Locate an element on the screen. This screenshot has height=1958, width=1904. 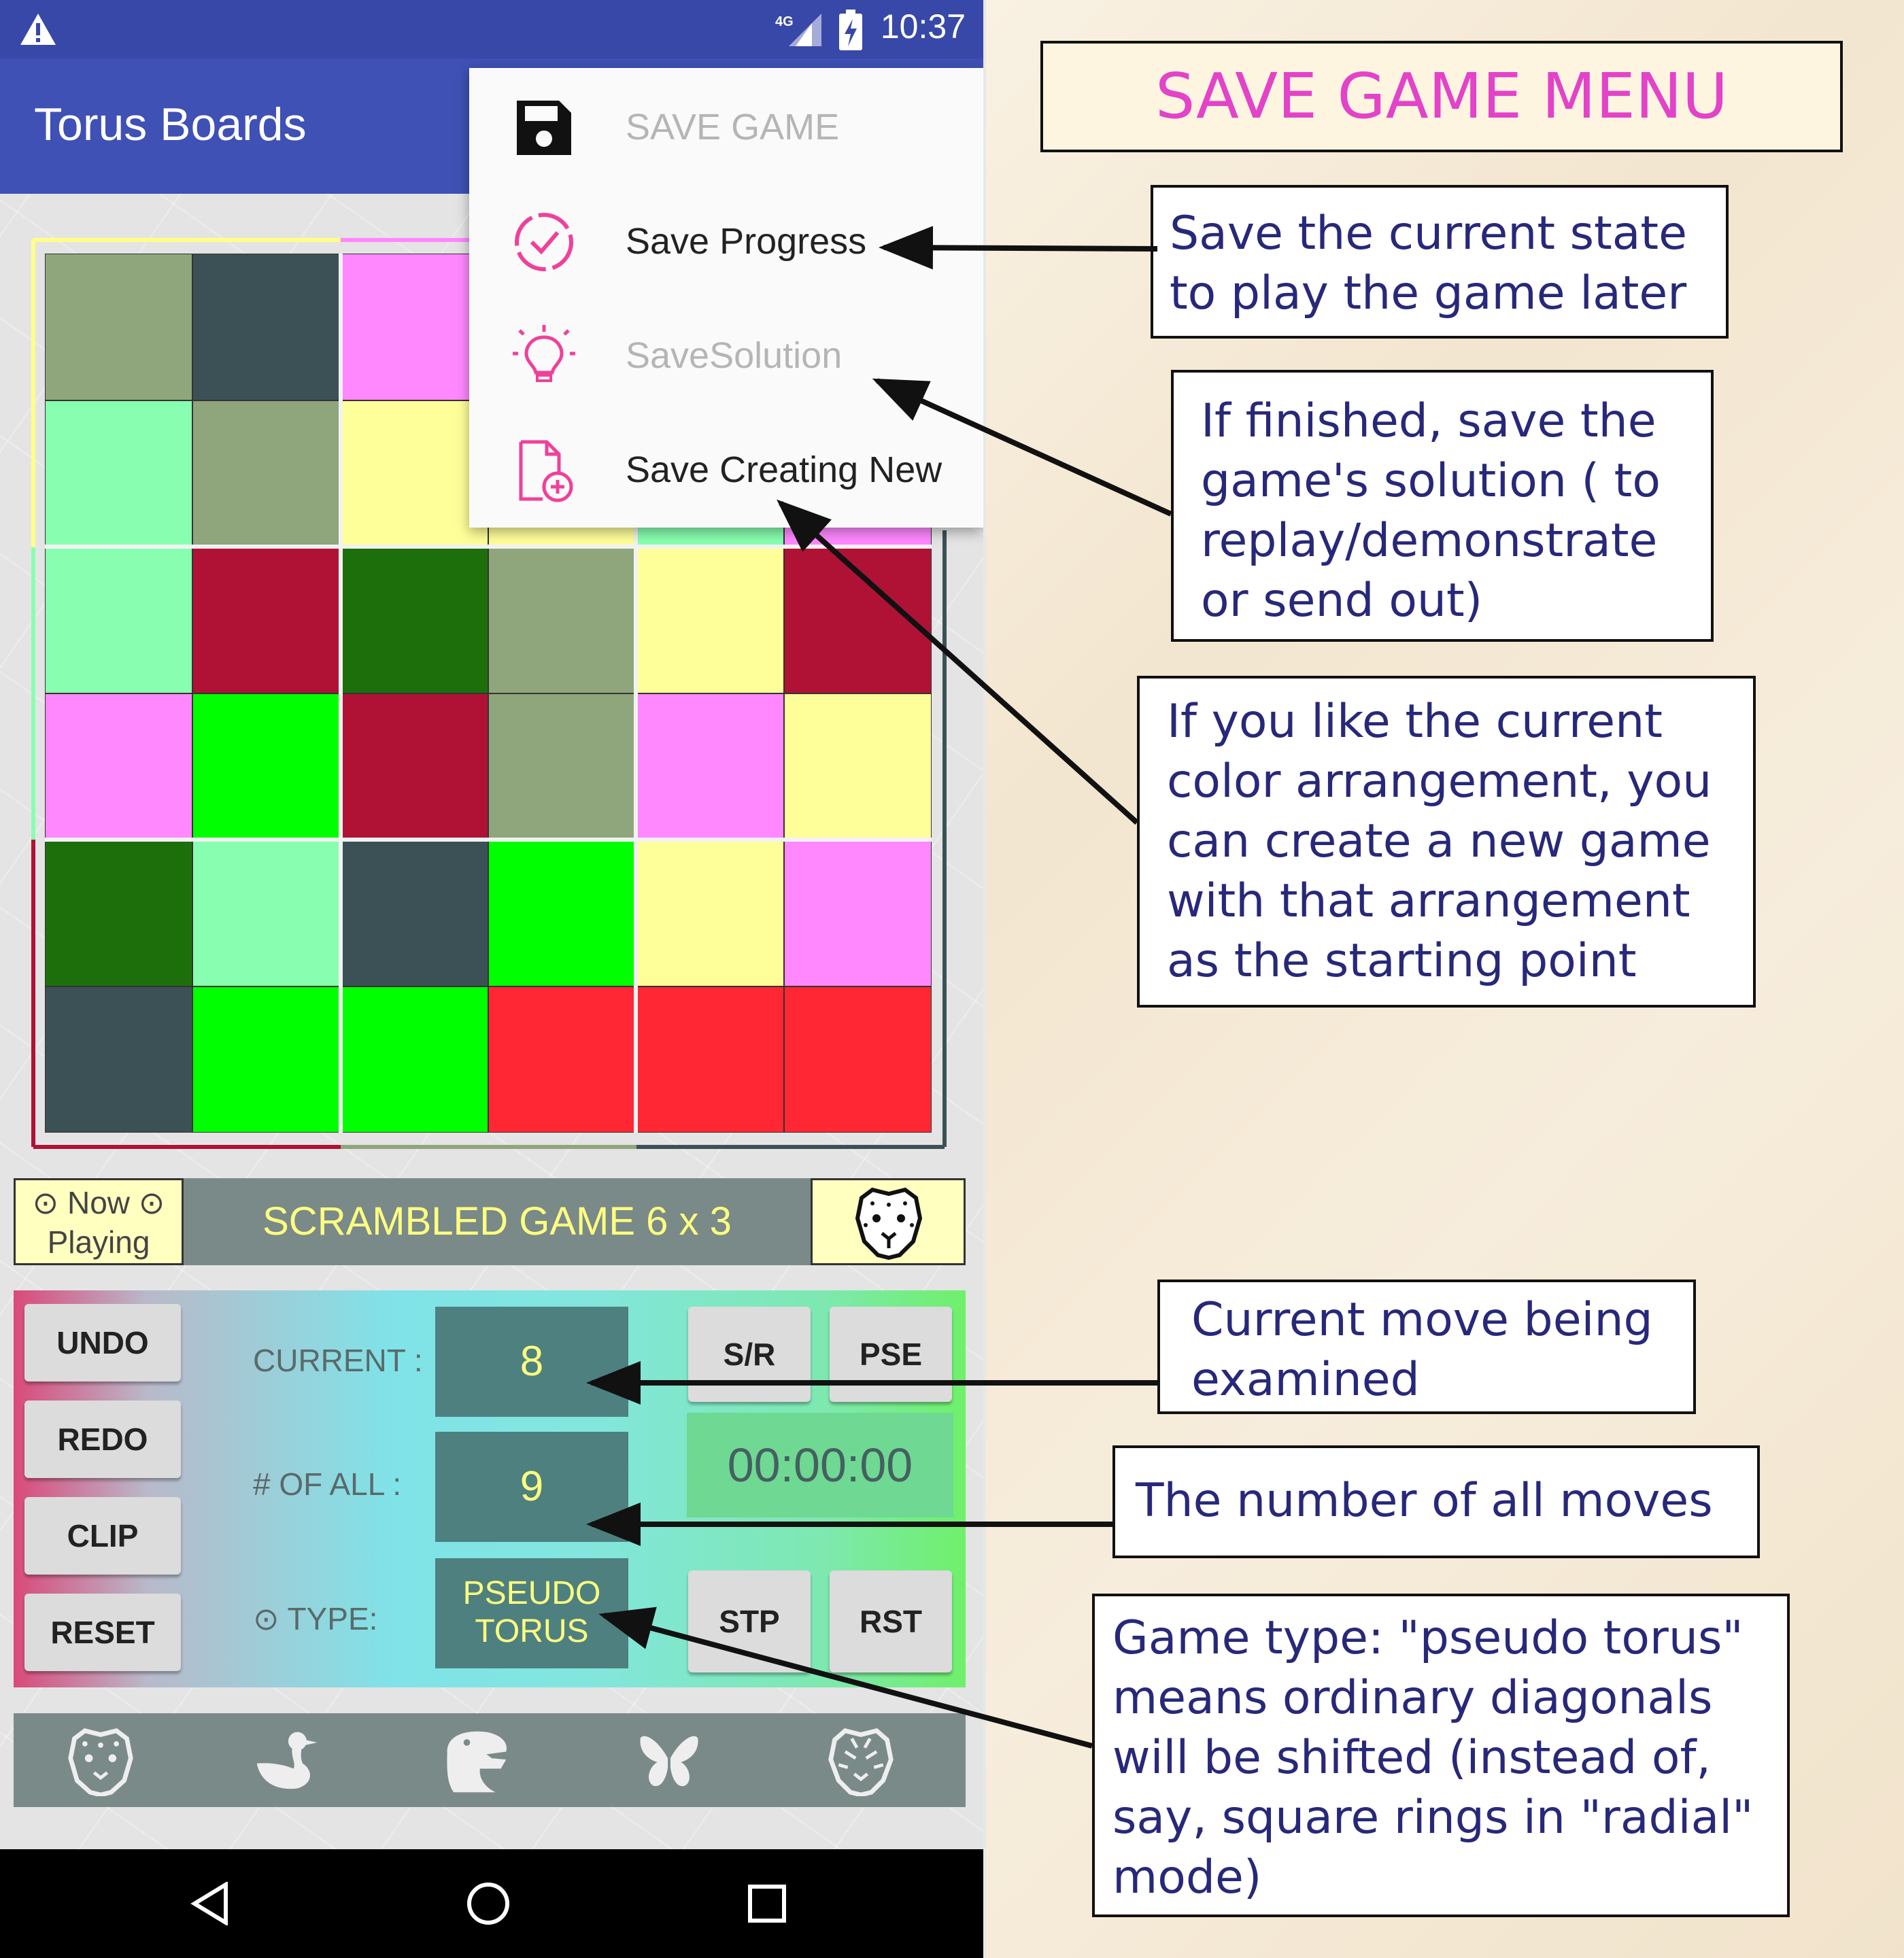
arrow-save-creating-new is located at coordinates (958, 662).